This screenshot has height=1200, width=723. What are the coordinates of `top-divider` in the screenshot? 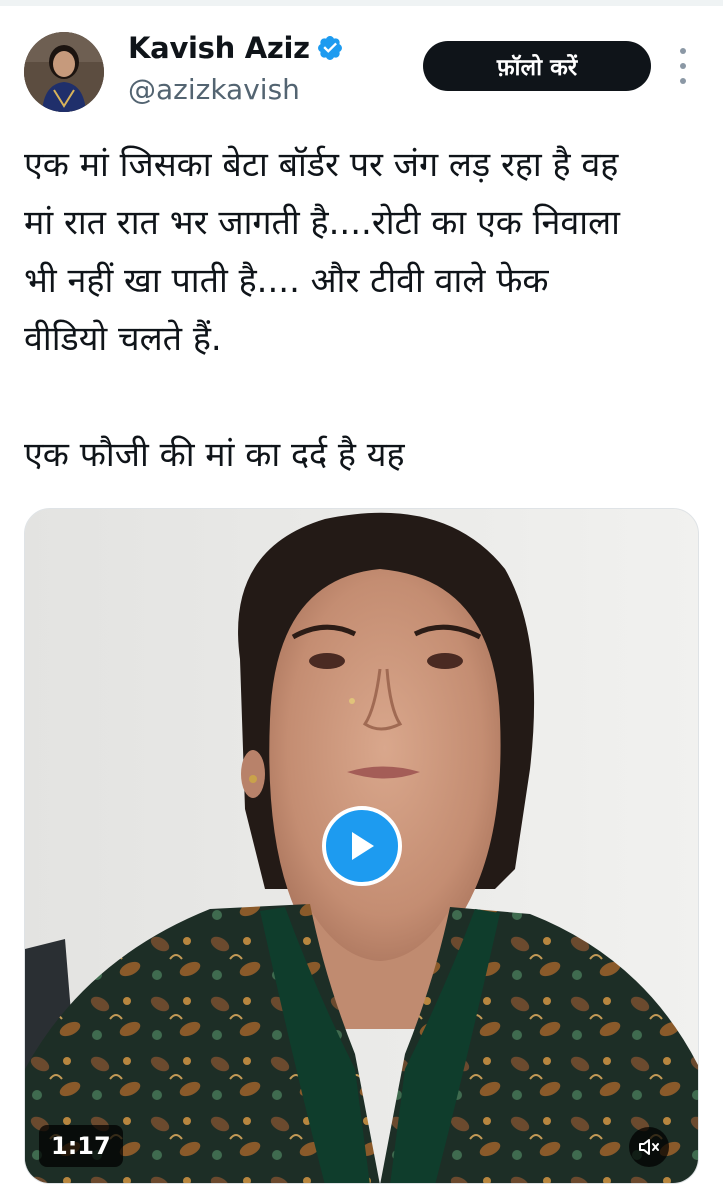 It's located at (361, 3).